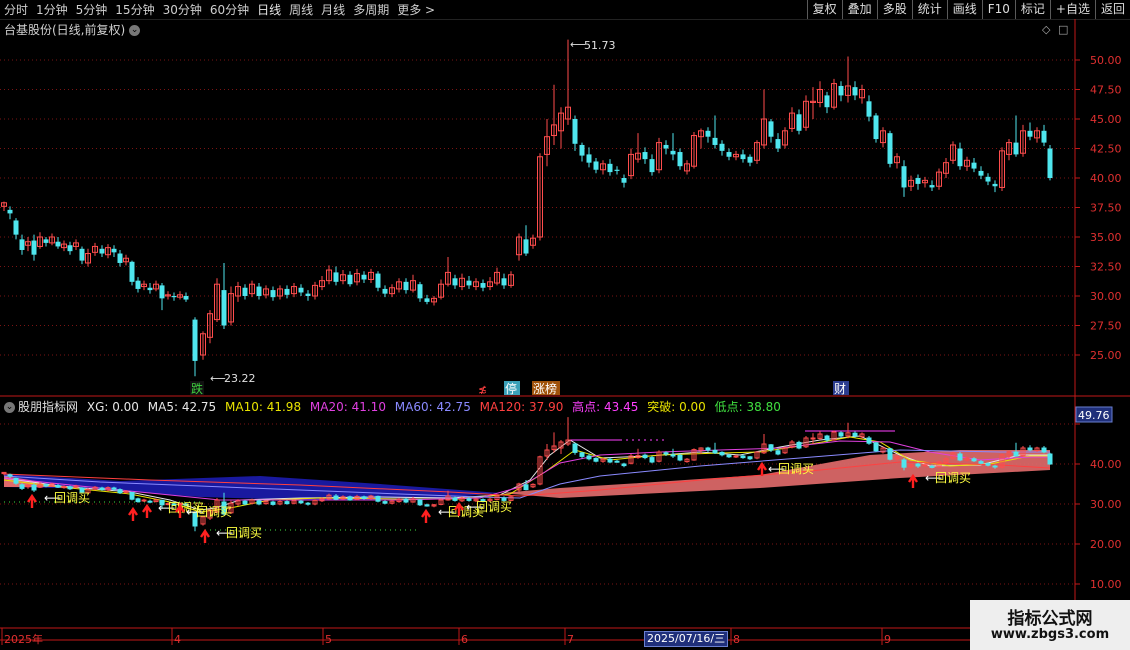  What do you see at coordinates (197, 388) in the screenshot?
I see `die-marker: 跌` at bounding box center [197, 388].